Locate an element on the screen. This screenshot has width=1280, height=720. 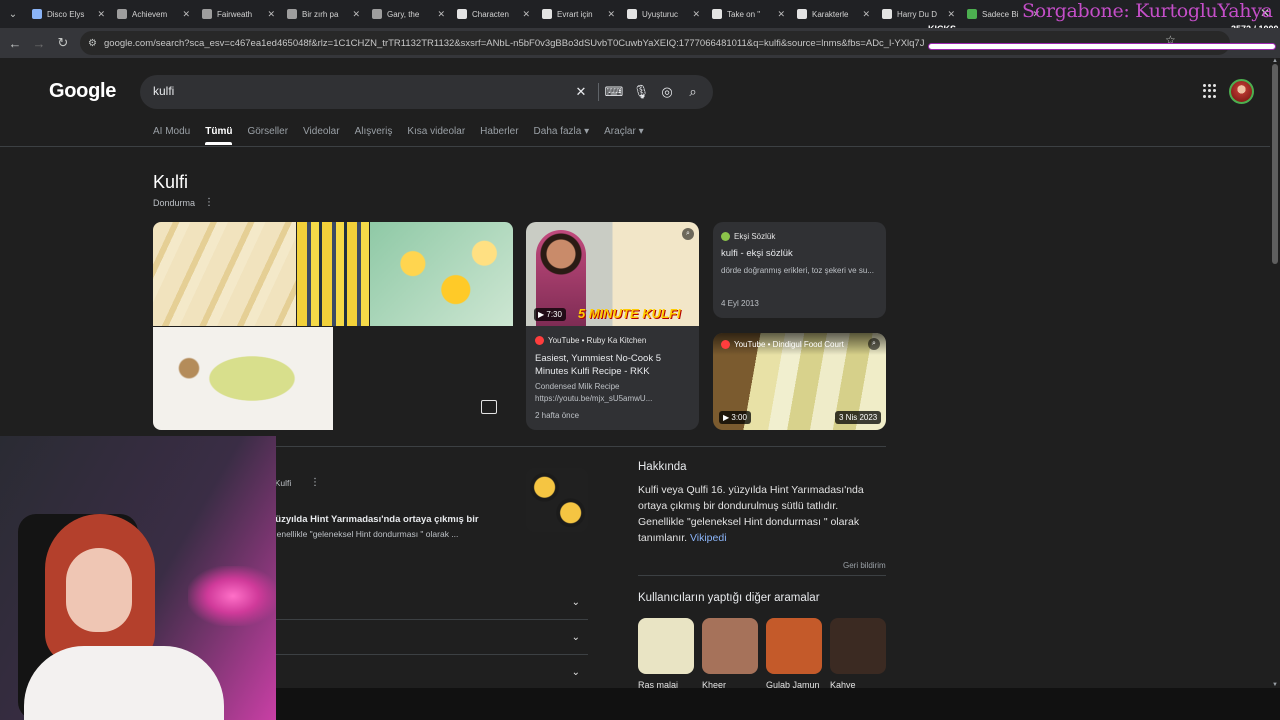
search-tab: Daha fazla ▾ is located at coordinates (562, 135).